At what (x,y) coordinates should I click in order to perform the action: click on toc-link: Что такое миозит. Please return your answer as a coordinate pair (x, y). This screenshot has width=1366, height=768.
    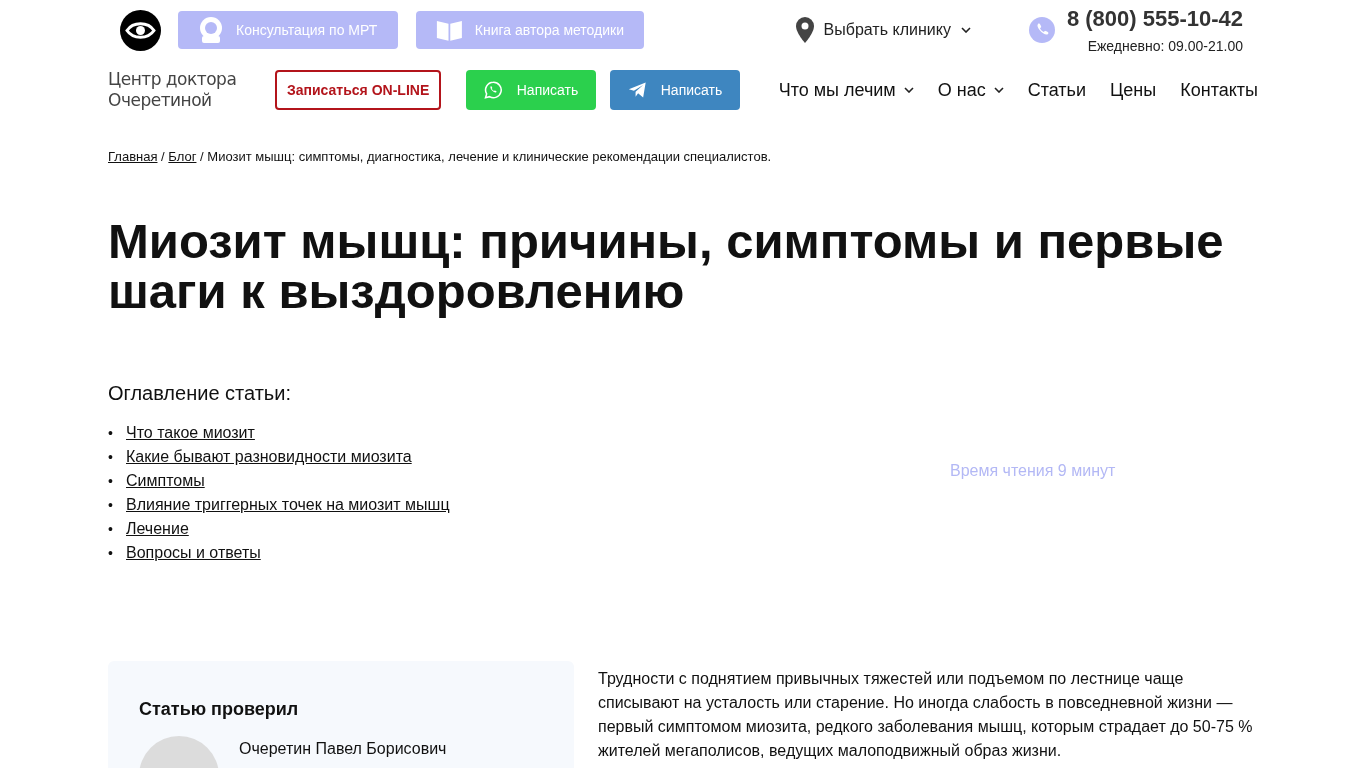
    Looking at the image, I should click on (190, 433).